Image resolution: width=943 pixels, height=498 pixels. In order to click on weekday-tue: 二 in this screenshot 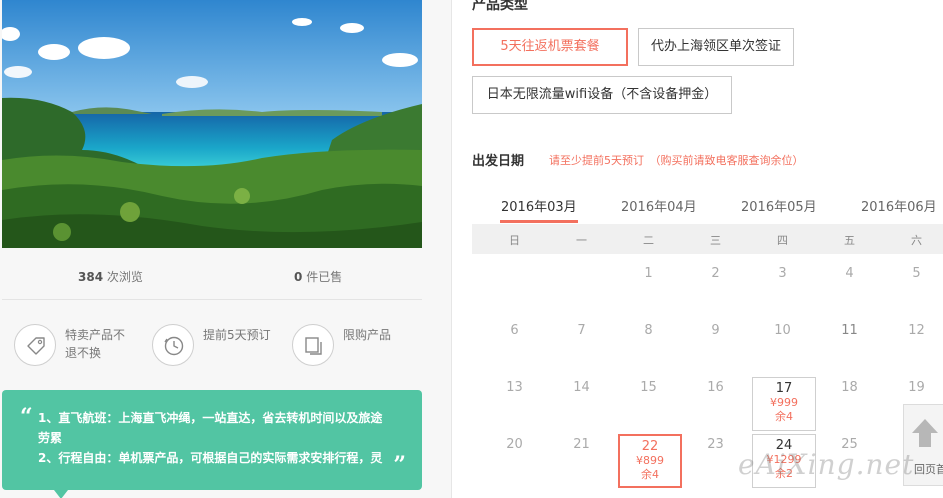, I will do `click(648, 240)`.